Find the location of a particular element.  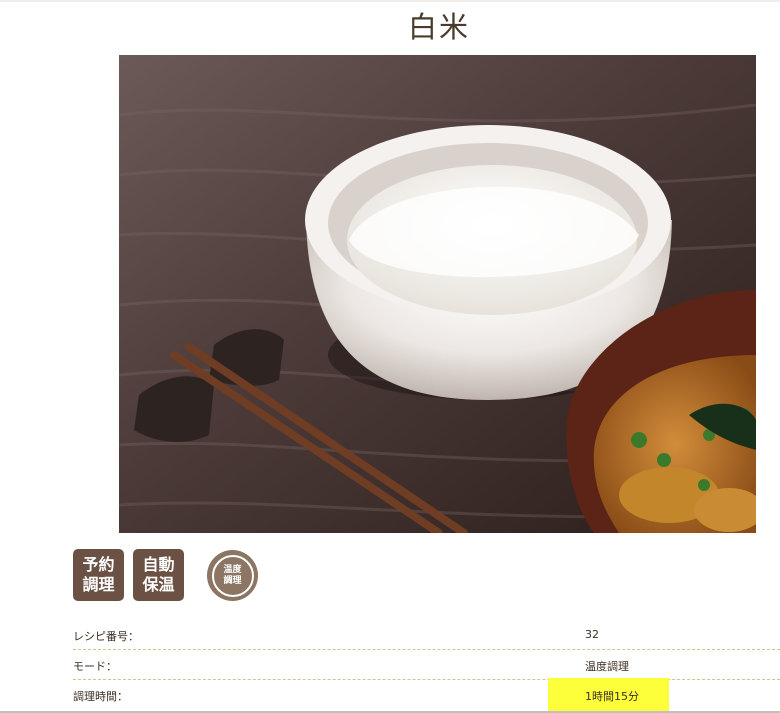

recipe-title: 白米 is located at coordinates (438, 27).